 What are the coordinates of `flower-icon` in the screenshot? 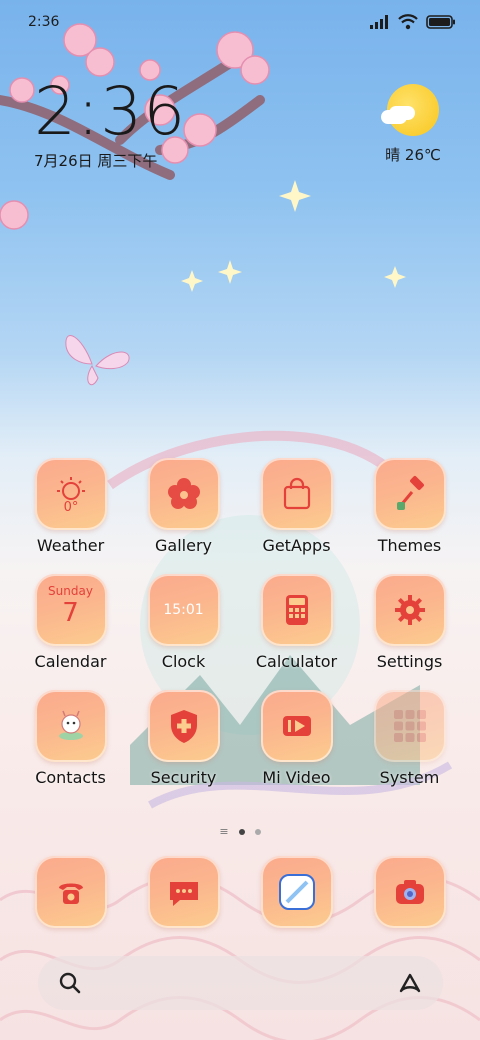 It's located at (183, 494).